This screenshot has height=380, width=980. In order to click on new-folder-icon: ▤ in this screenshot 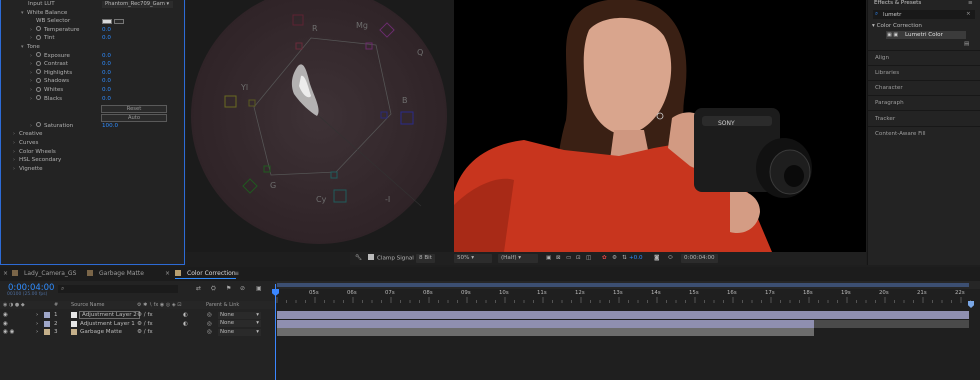, I will do `click(966, 44)`.